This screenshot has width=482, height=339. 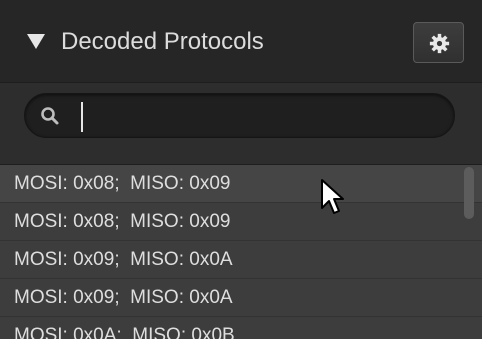 What do you see at coordinates (332, 196) in the screenshot?
I see `mouse-pointer-icon` at bounding box center [332, 196].